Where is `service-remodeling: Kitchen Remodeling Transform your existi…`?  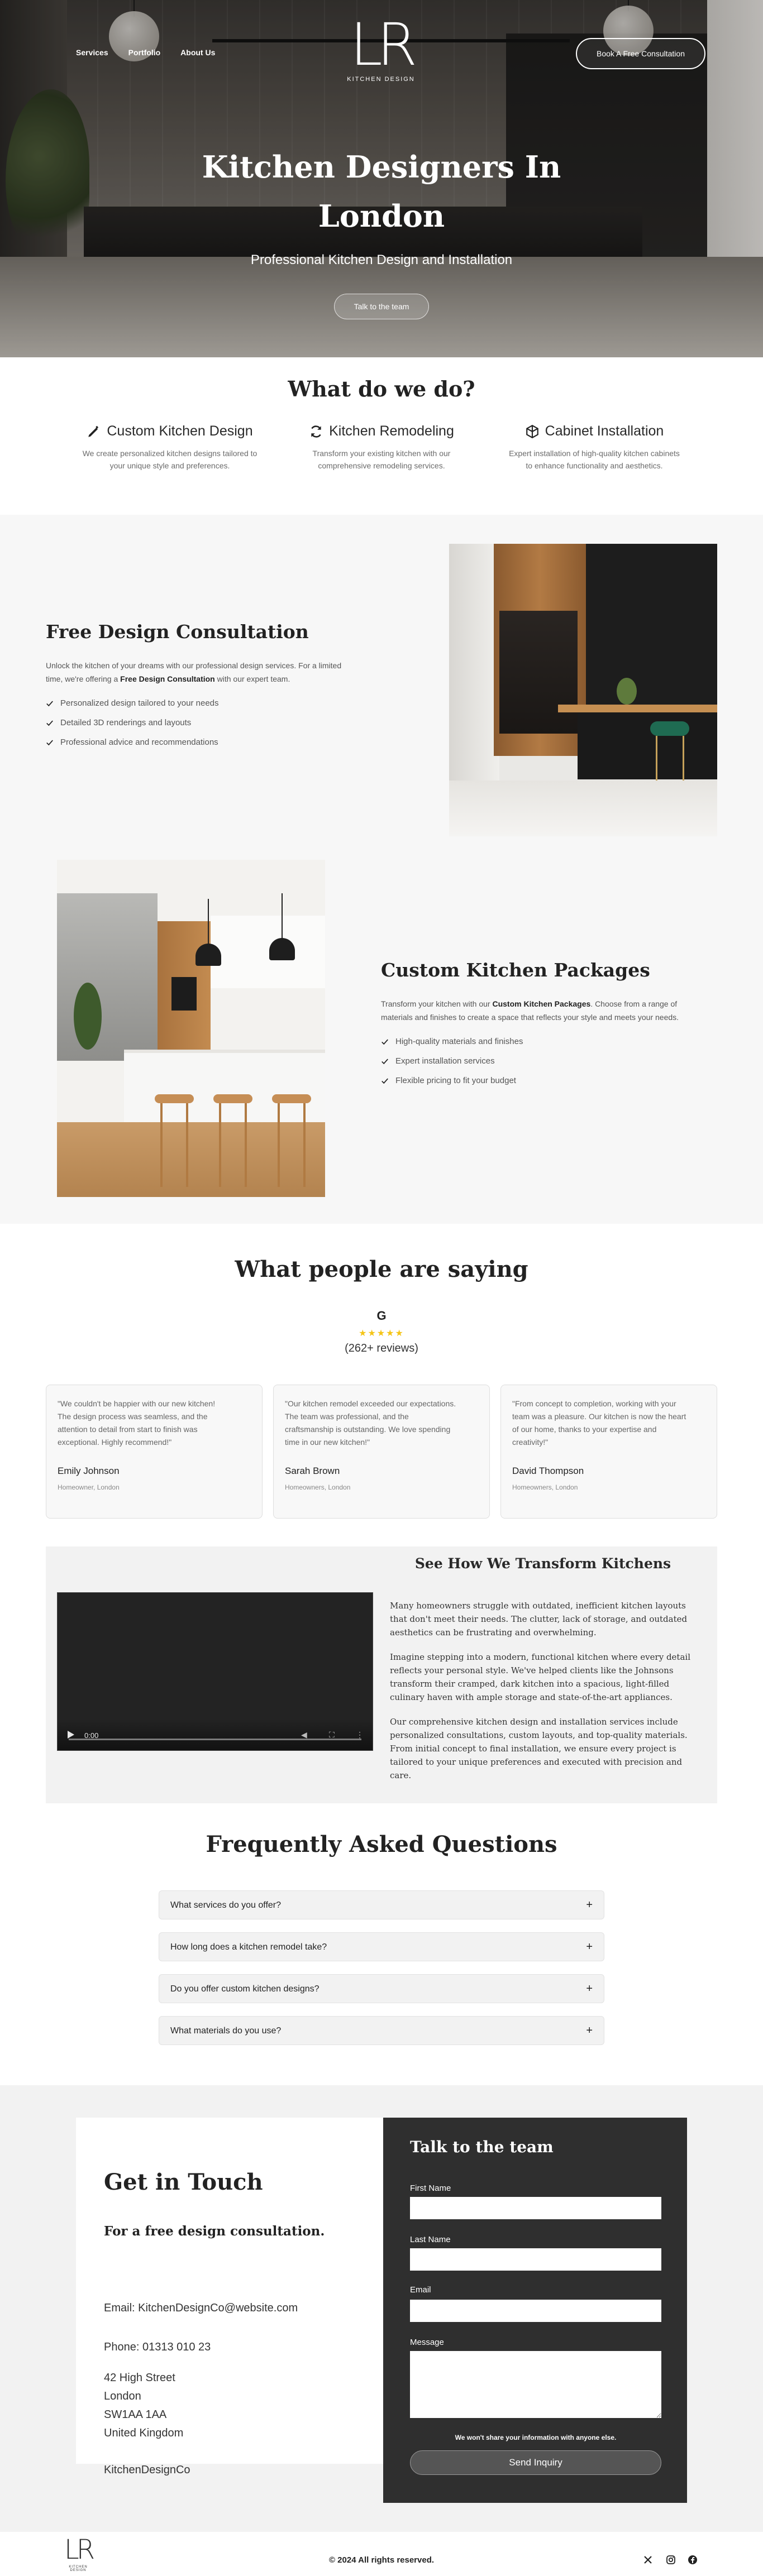 service-remodeling: Kitchen Remodeling Transform your existi… is located at coordinates (381, 447).